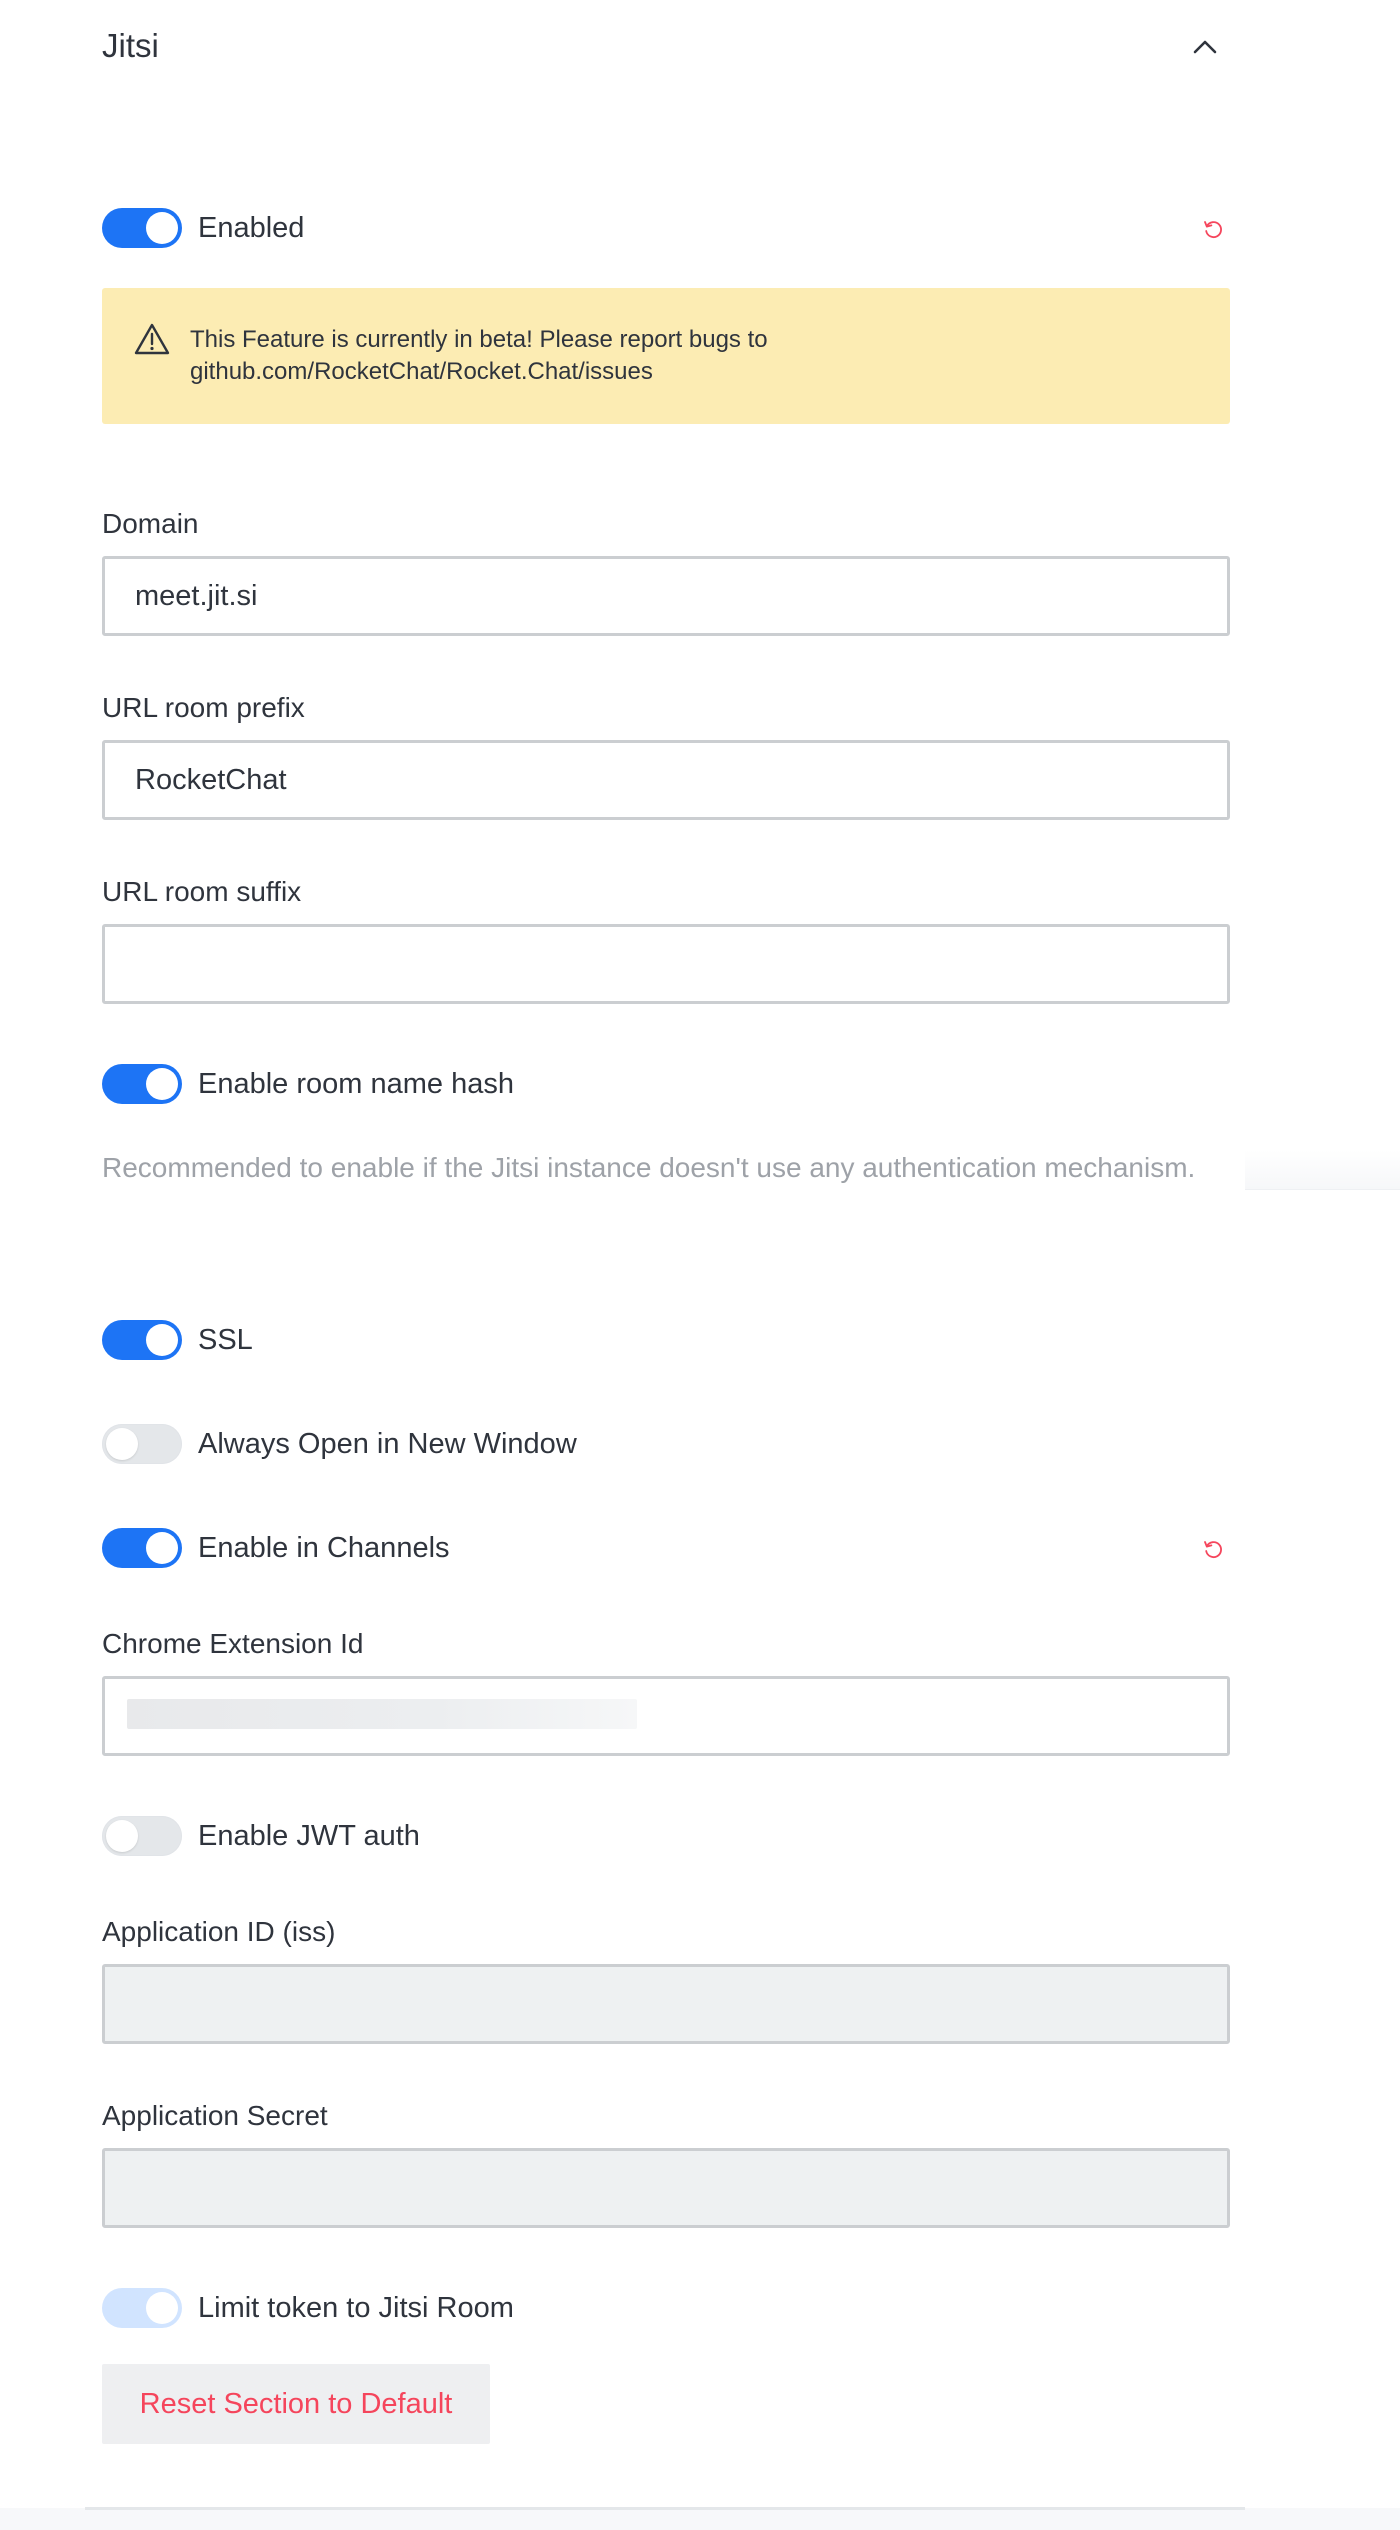  I want to click on enable-jwt-auth-toggle, so click(142, 1836).